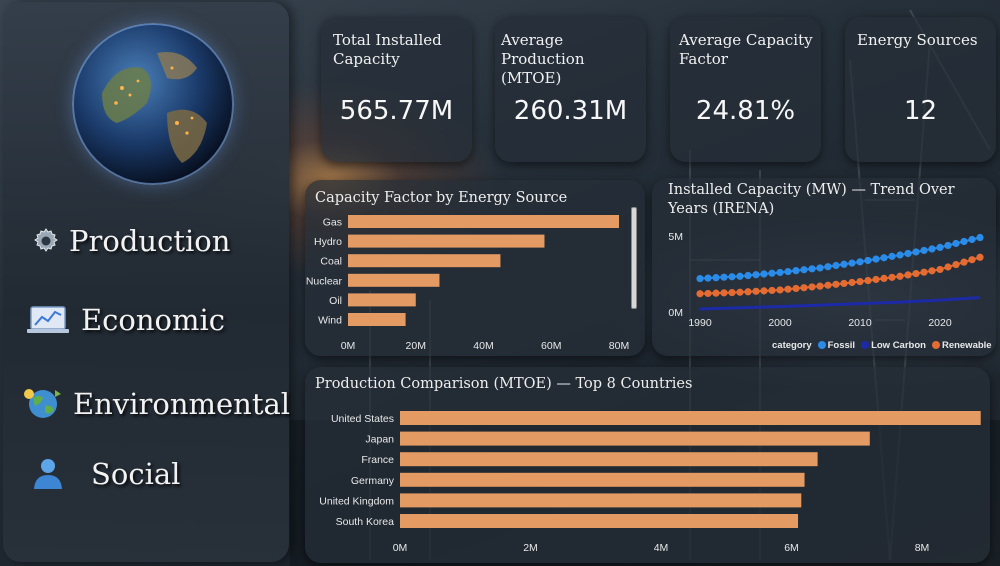 The height and width of the screenshot is (566, 1000). I want to click on x-tick-label: 2000, so click(780, 323).